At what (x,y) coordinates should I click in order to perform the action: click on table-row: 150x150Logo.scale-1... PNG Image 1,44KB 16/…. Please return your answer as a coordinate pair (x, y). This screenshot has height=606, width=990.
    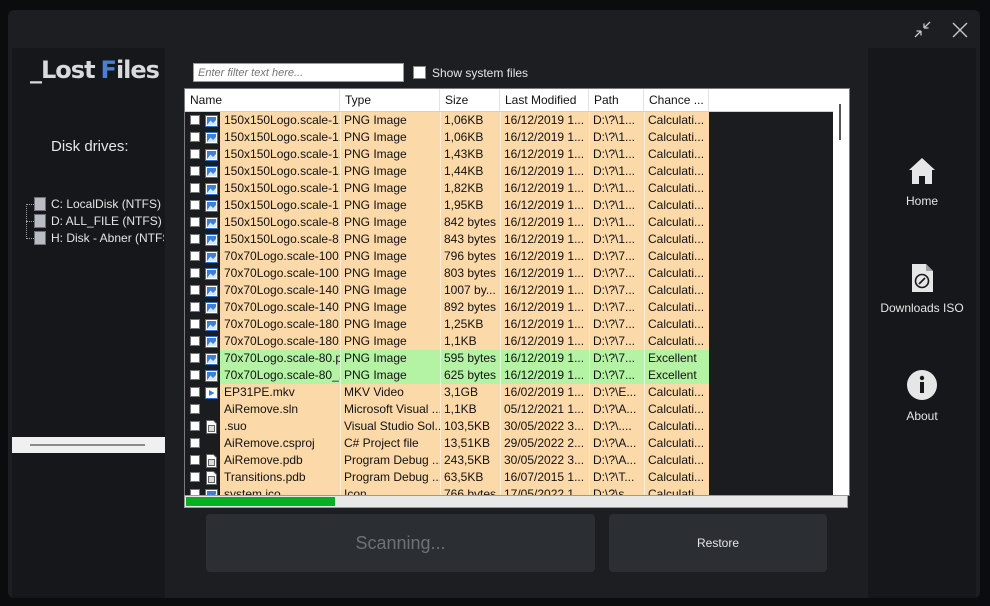
    Looking at the image, I should click on (447, 171).